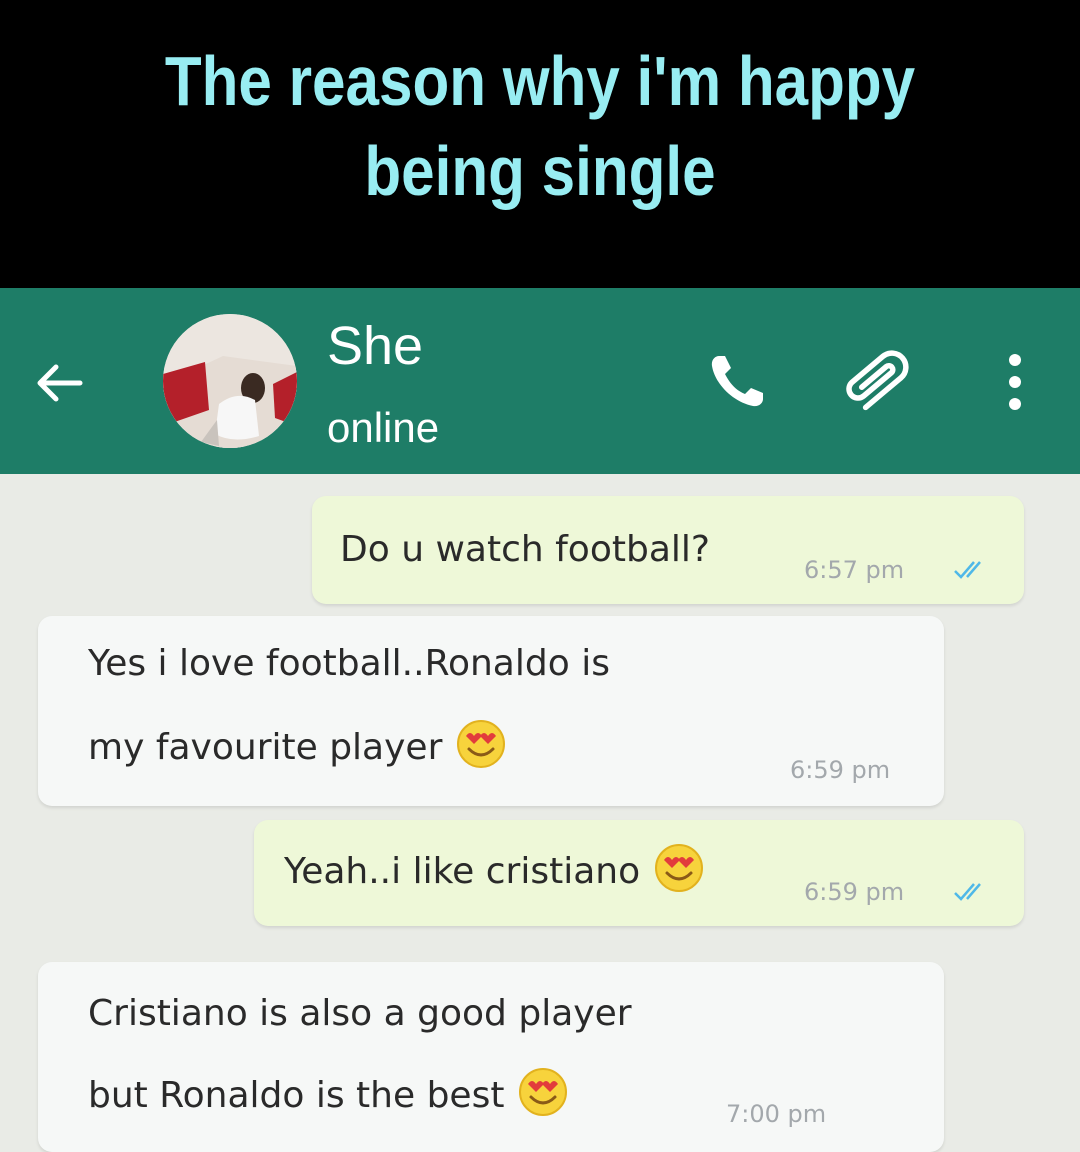 This screenshot has width=1080, height=1152. I want to click on more-vert-icon, so click(1015, 382).